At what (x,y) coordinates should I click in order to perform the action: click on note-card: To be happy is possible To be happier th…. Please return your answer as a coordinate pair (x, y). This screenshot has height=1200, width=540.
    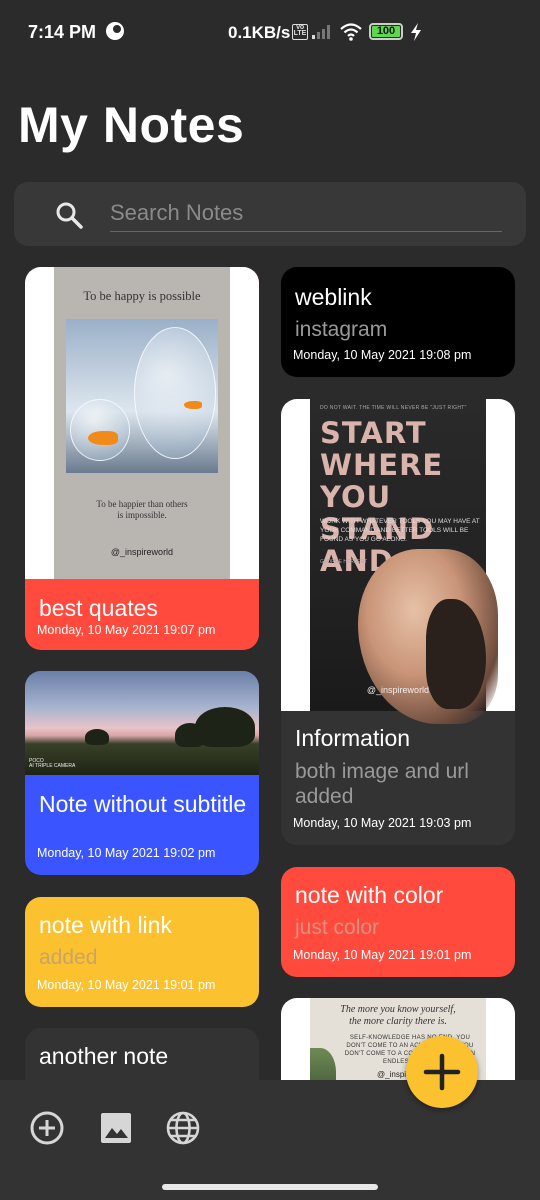
    Looking at the image, I should click on (142, 458).